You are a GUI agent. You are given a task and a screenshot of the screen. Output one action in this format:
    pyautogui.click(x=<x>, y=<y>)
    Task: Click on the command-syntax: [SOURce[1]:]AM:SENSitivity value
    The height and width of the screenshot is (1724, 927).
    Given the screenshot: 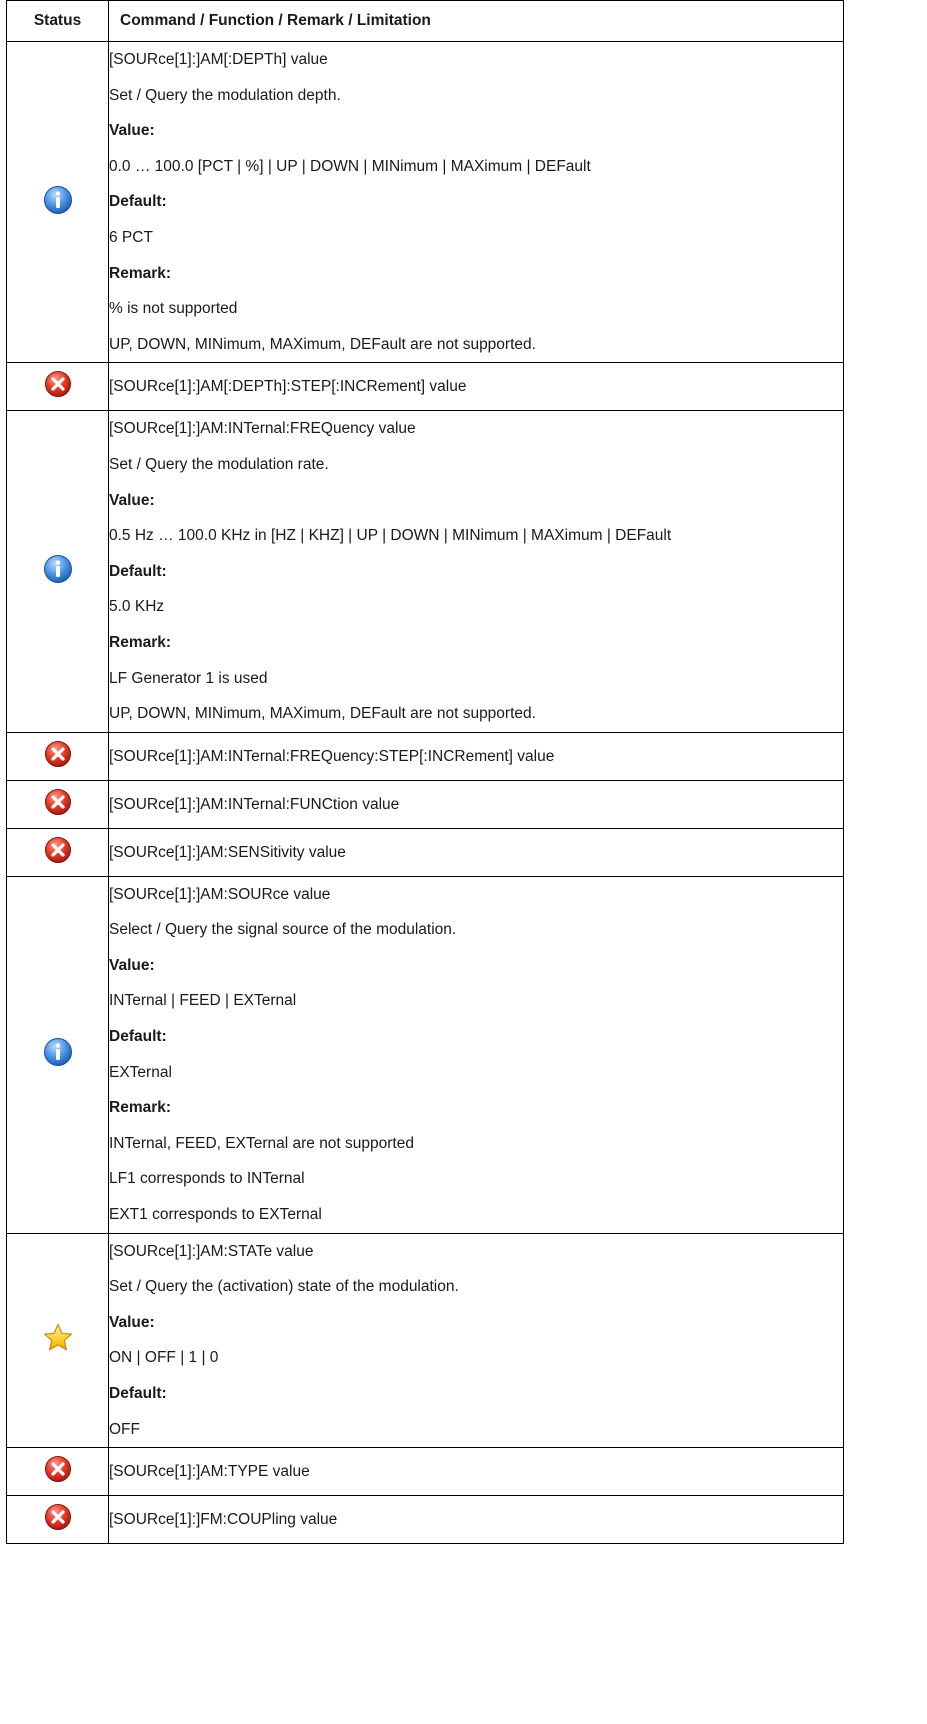 What is the action you would take?
    pyautogui.click(x=227, y=852)
    